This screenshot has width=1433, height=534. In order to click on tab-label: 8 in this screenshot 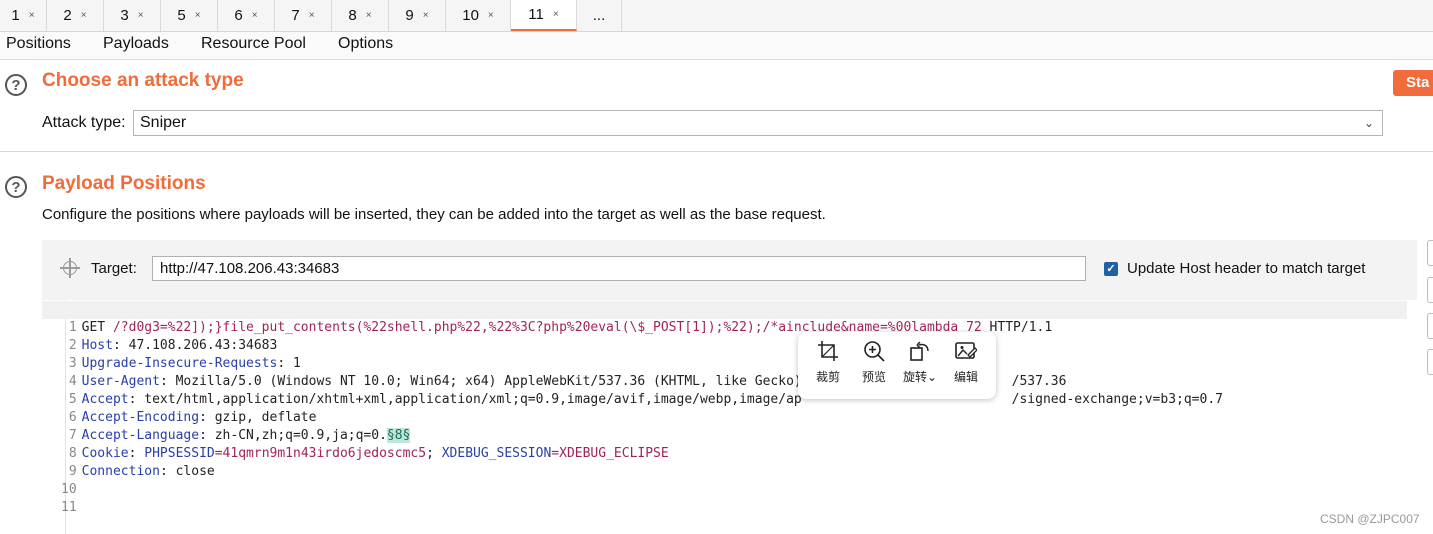, I will do `click(352, 15)`.